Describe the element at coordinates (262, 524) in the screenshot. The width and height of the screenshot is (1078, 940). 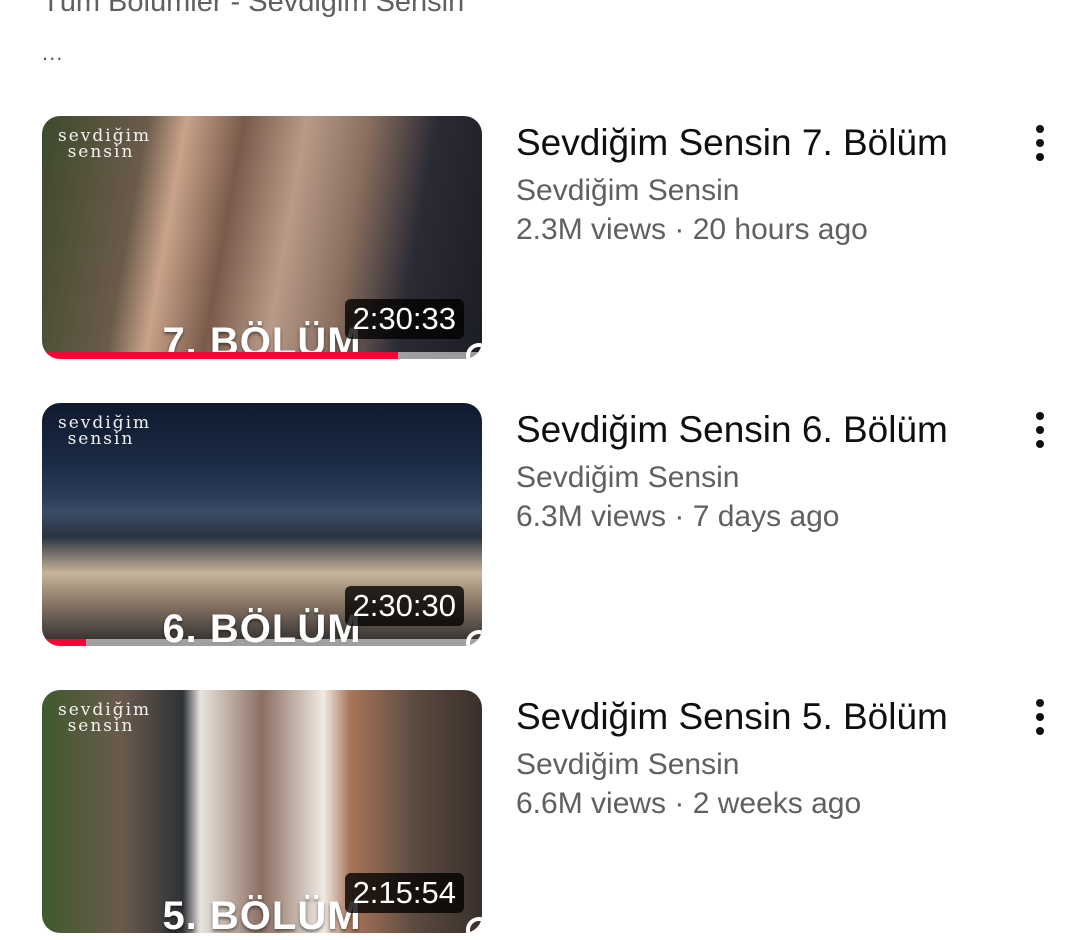
I see `video-thumbnail: sevdiğim sensin 6. BÖLÜM 2:30:30` at that location.